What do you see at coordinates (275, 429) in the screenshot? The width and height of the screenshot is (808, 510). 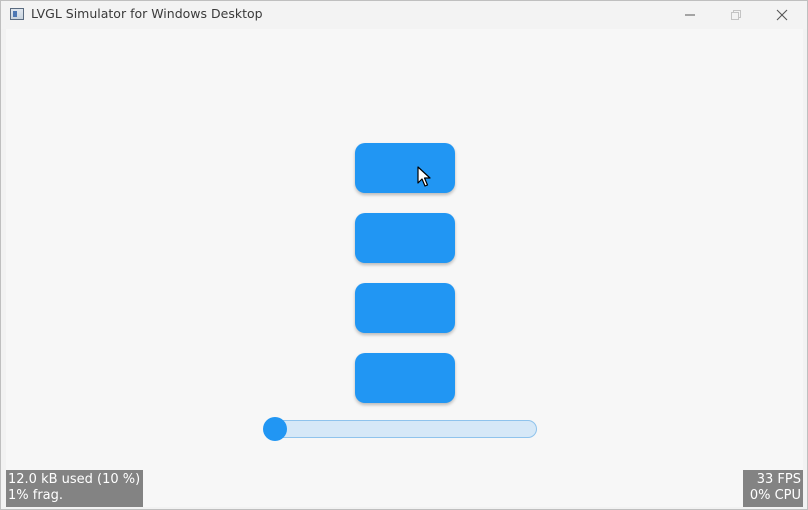 I see `slider-knob` at bounding box center [275, 429].